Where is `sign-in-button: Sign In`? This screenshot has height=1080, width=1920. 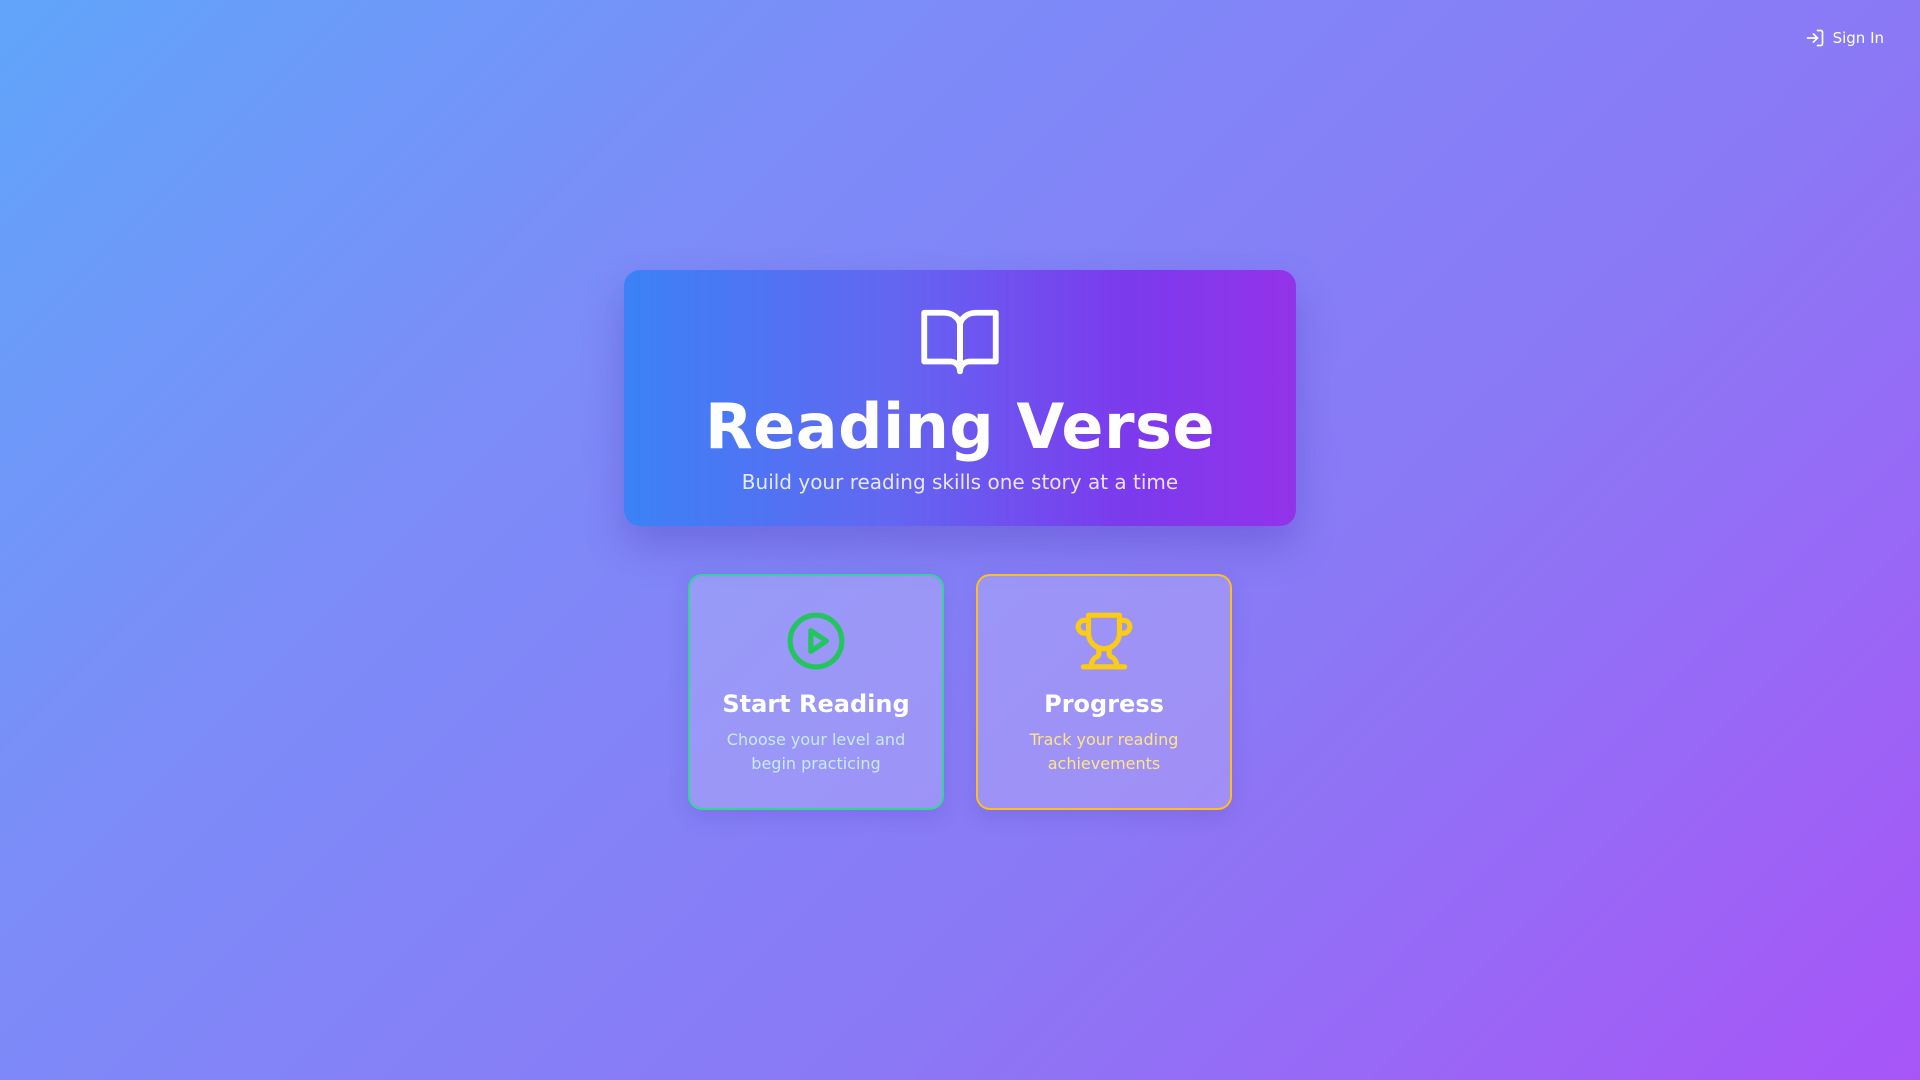
sign-in-button: Sign In is located at coordinates (1844, 38).